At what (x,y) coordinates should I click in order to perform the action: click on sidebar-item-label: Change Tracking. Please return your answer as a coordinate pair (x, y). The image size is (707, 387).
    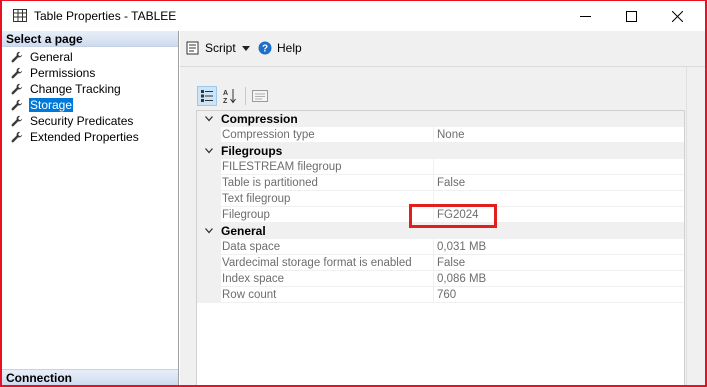
    Looking at the image, I should click on (75, 89).